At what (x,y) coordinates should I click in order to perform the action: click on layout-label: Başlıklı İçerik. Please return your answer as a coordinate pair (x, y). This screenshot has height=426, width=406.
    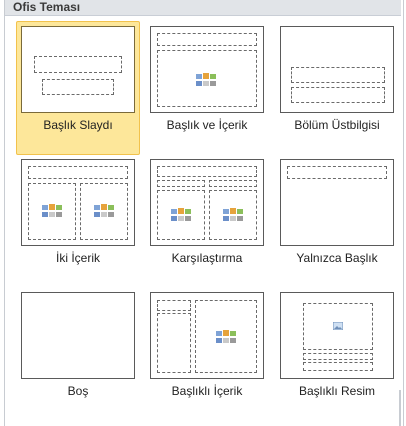
    Looking at the image, I should click on (207, 391).